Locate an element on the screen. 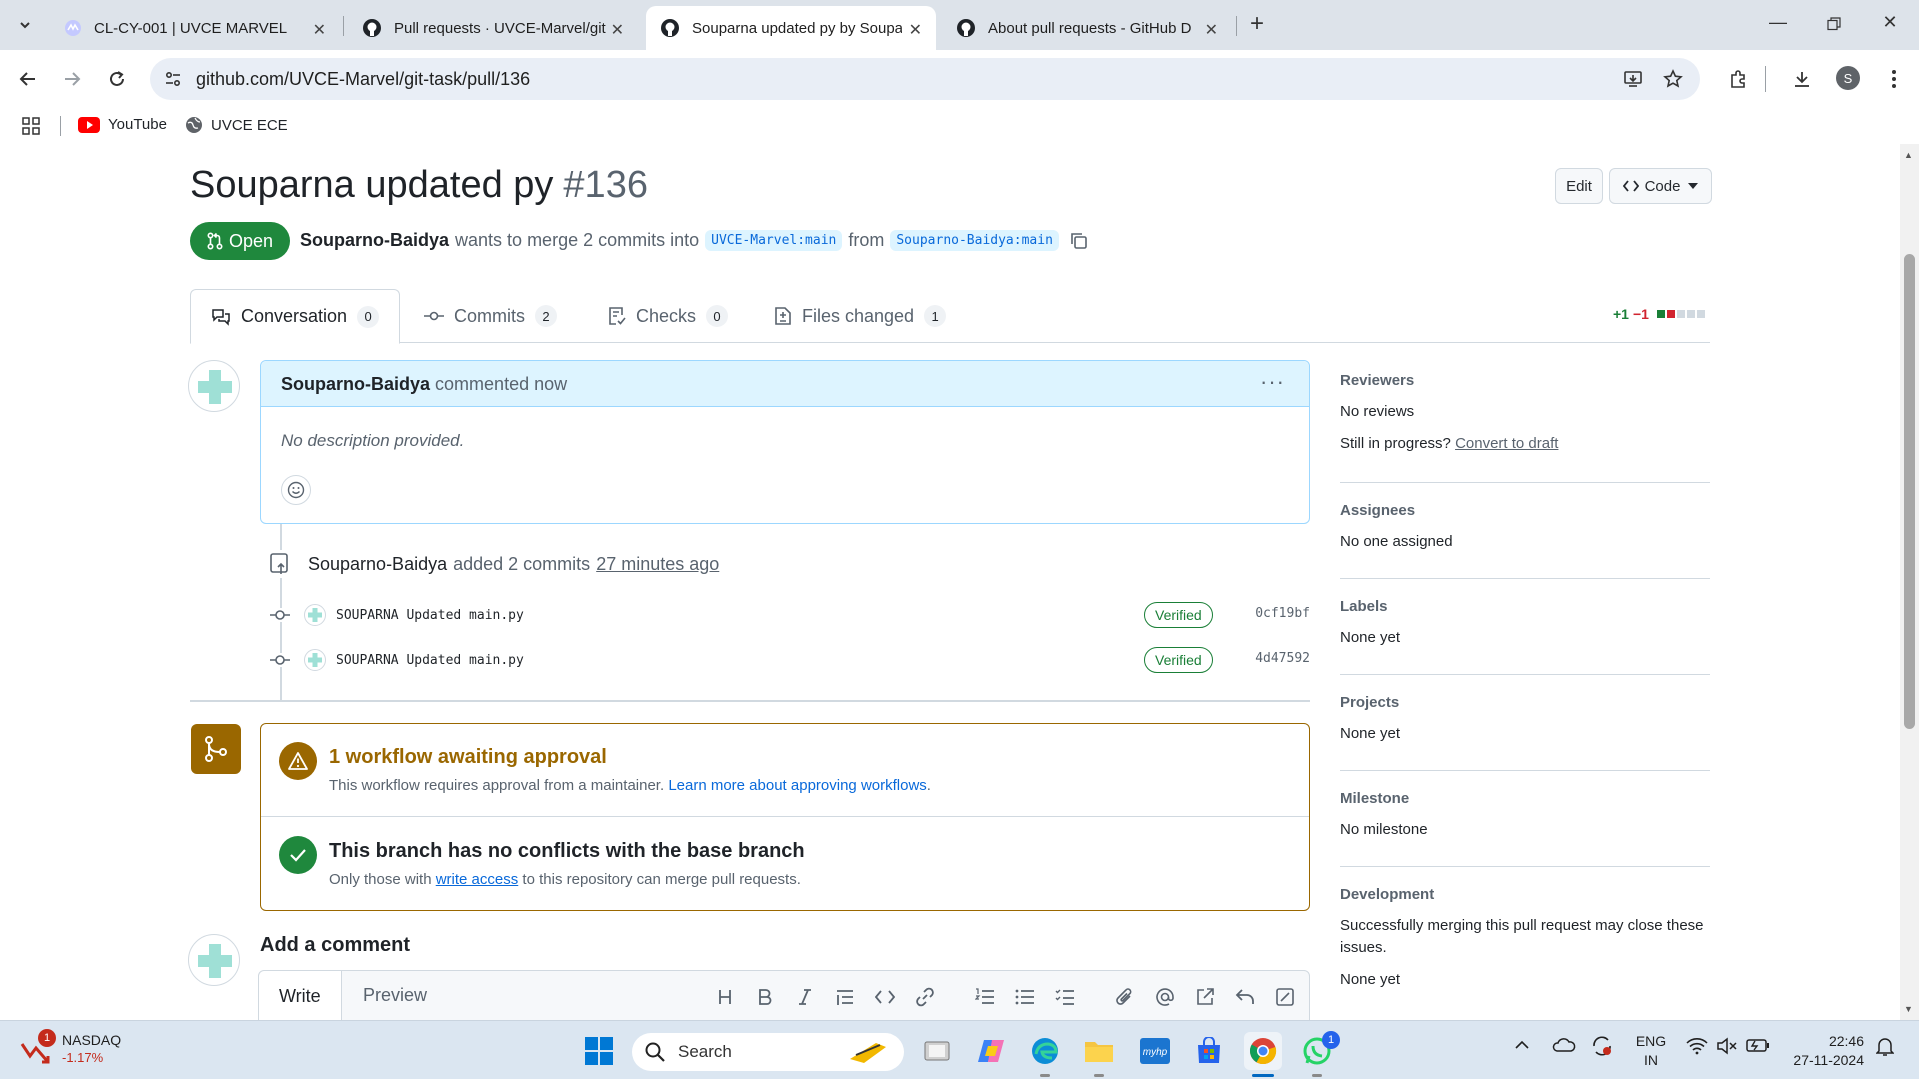 Image resolution: width=1919 pixels, height=1079 pixels. star-icon is located at coordinates (1673, 79).